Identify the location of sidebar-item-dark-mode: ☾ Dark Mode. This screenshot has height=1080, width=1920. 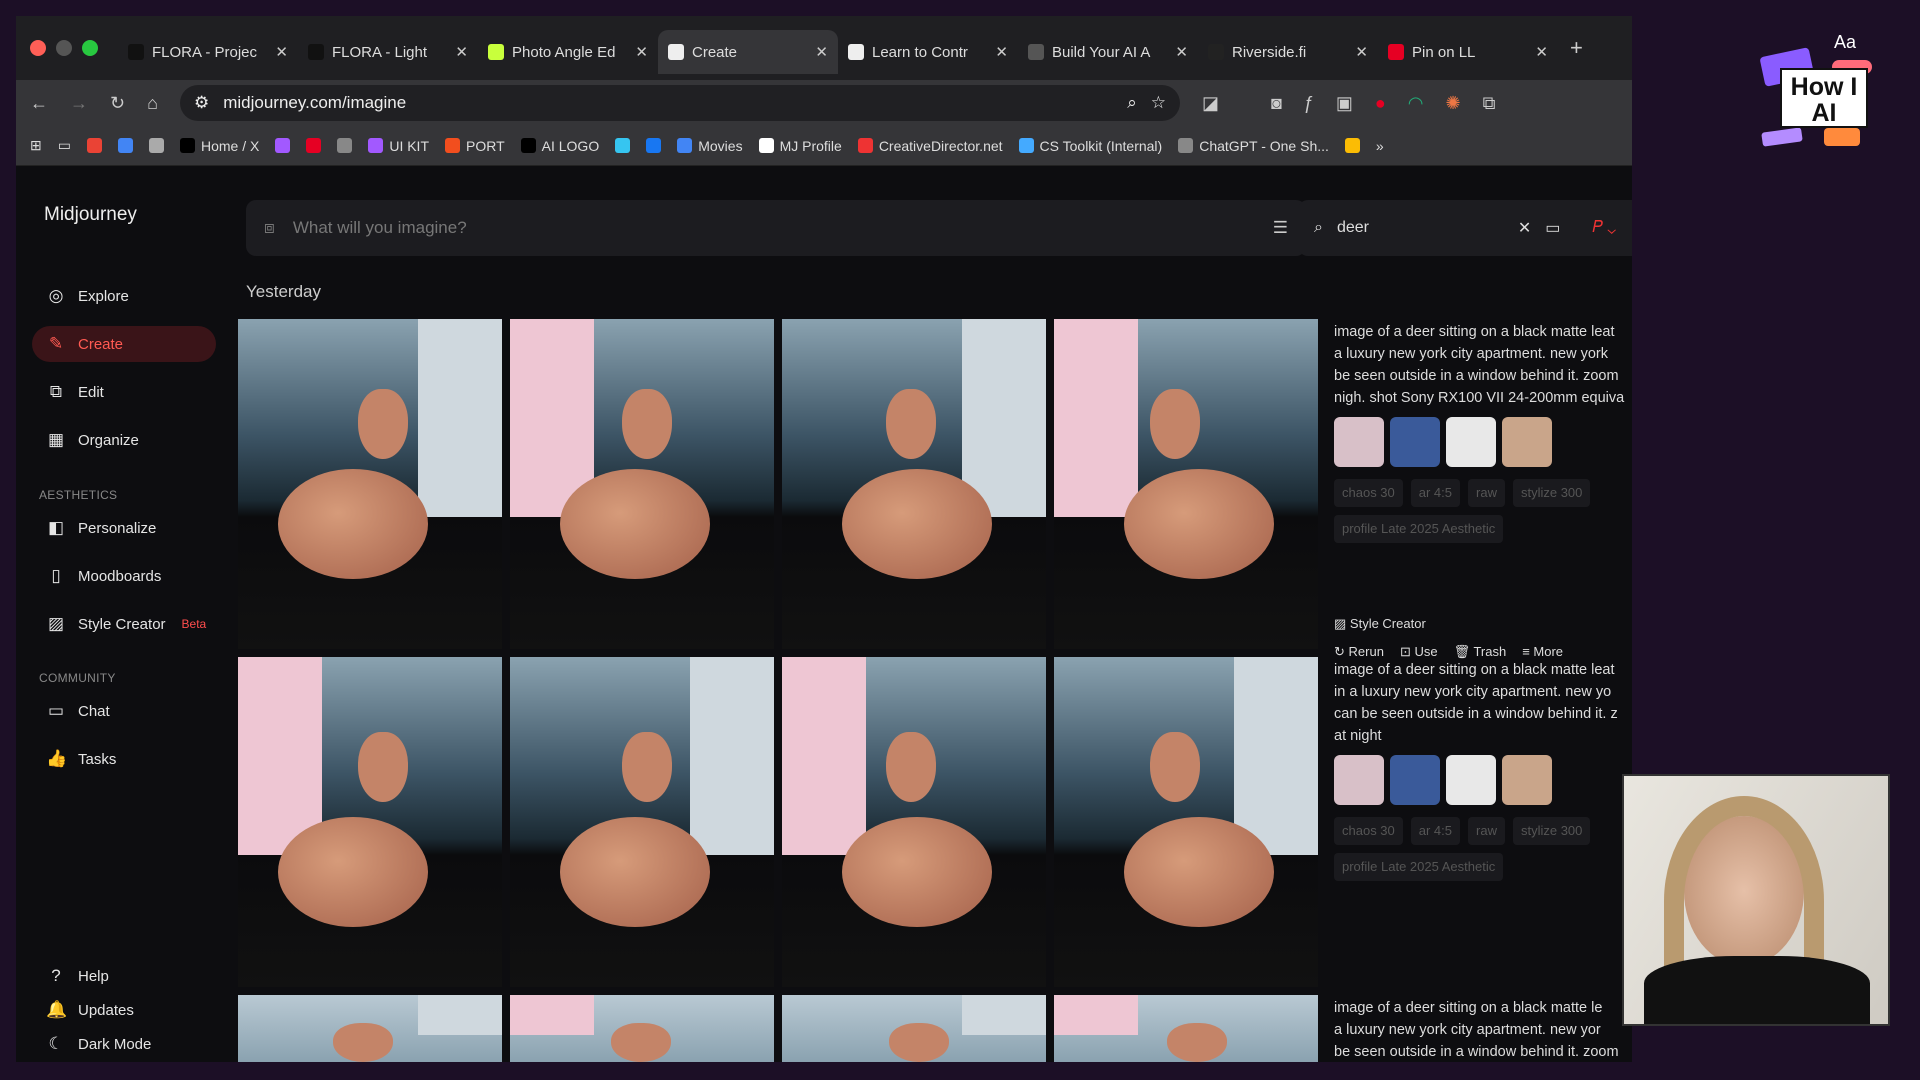
(124, 1044).